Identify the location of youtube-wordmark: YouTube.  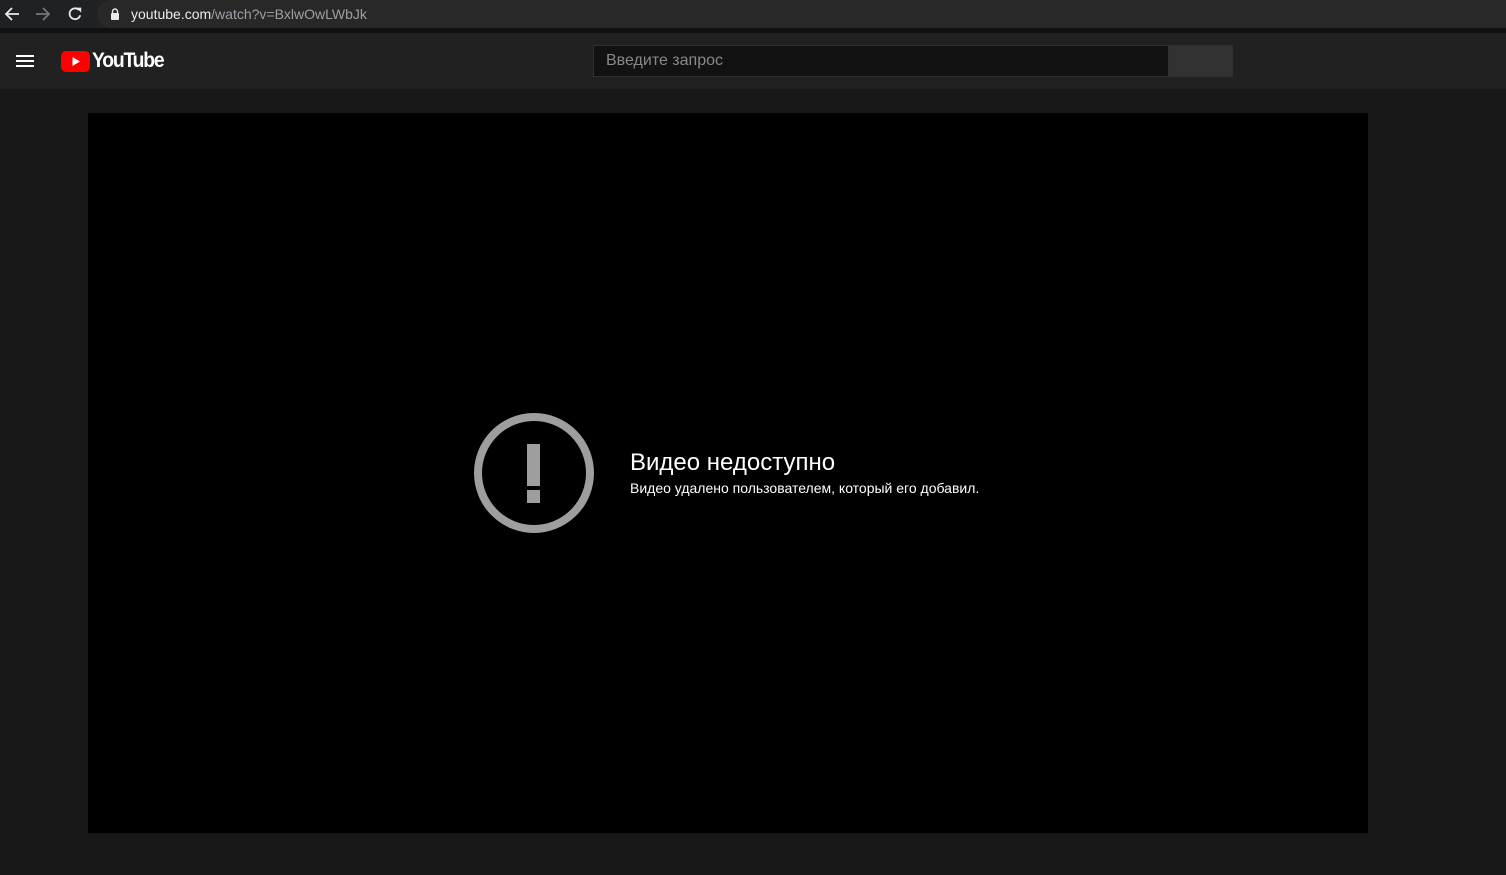
(128, 60).